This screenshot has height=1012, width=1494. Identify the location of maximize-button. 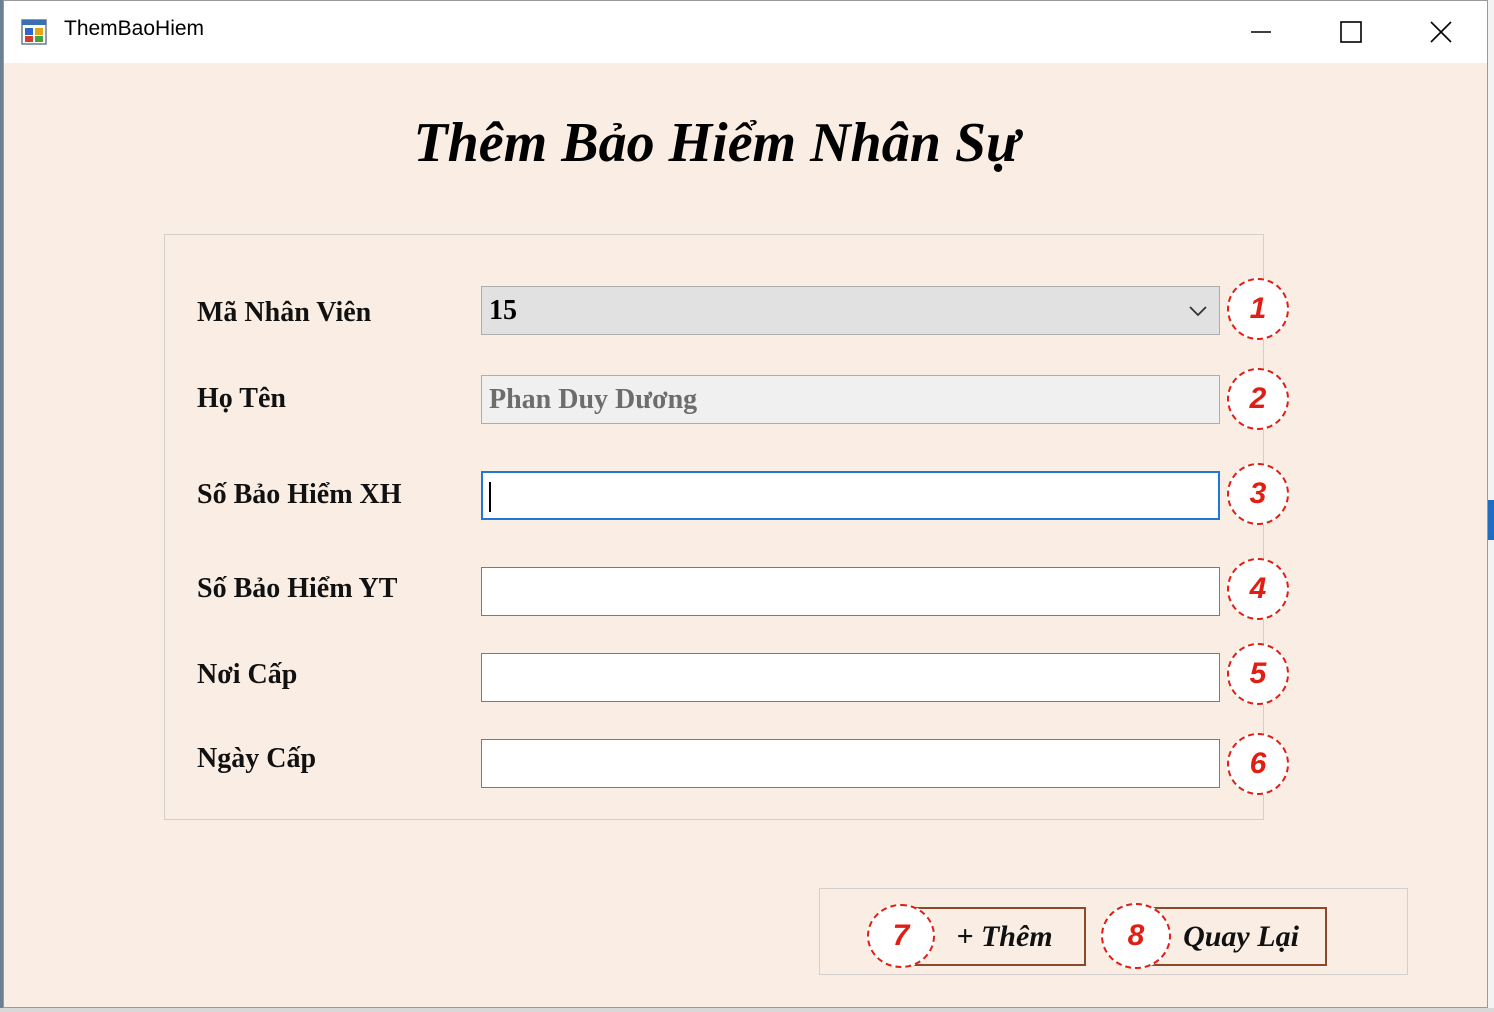
(1351, 32).